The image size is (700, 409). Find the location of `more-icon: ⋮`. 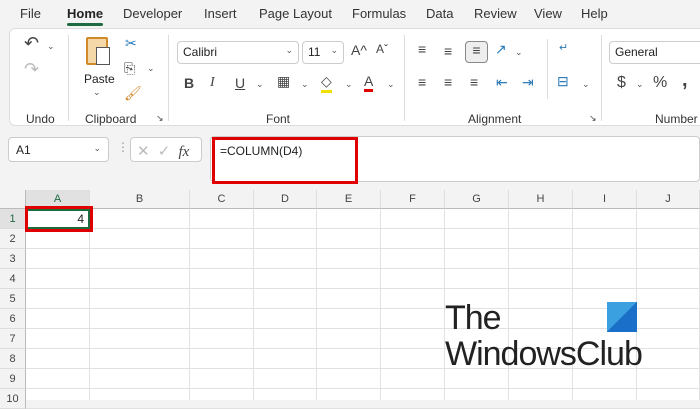

more-icon: ⋮ is located at coordinates (123, 147).